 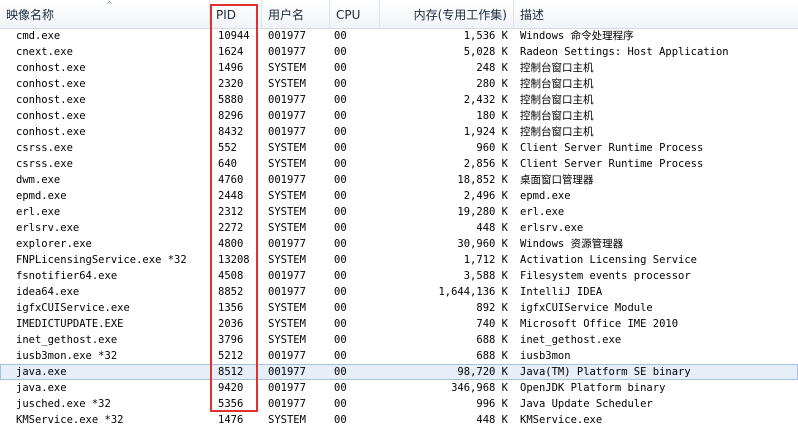 What do you see at coordinates (231, 324) in the screenshot?
I see `process-pid: 2036` at bounding box center [231, 324].